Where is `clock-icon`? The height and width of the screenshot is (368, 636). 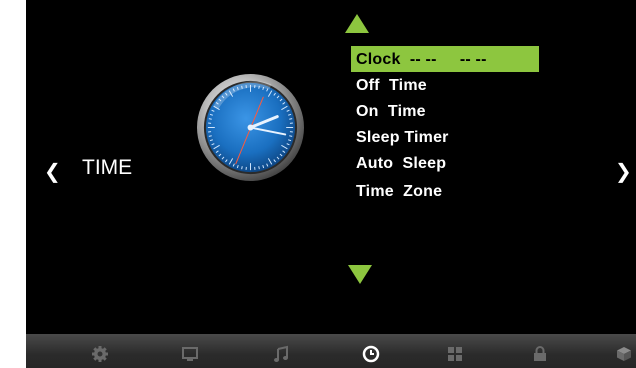
clock-icon is located at coordinates (371, 354).